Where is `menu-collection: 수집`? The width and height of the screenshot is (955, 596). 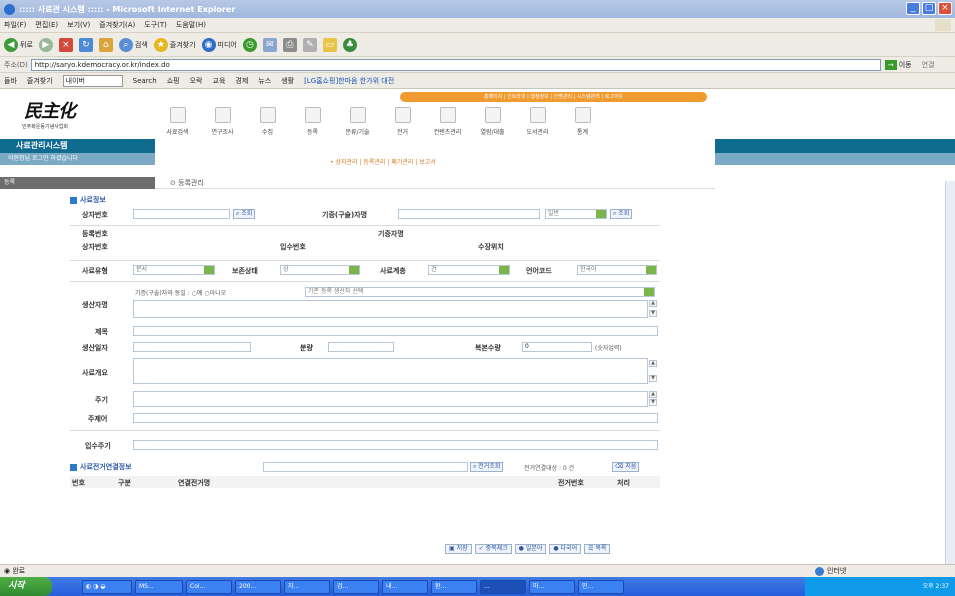
menu-collection: 수집 is located at coordinates (267, 121).